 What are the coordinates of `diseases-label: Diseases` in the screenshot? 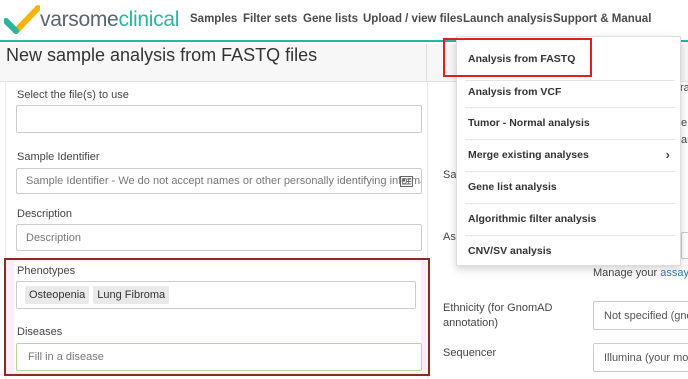 It's located at (40, 332).